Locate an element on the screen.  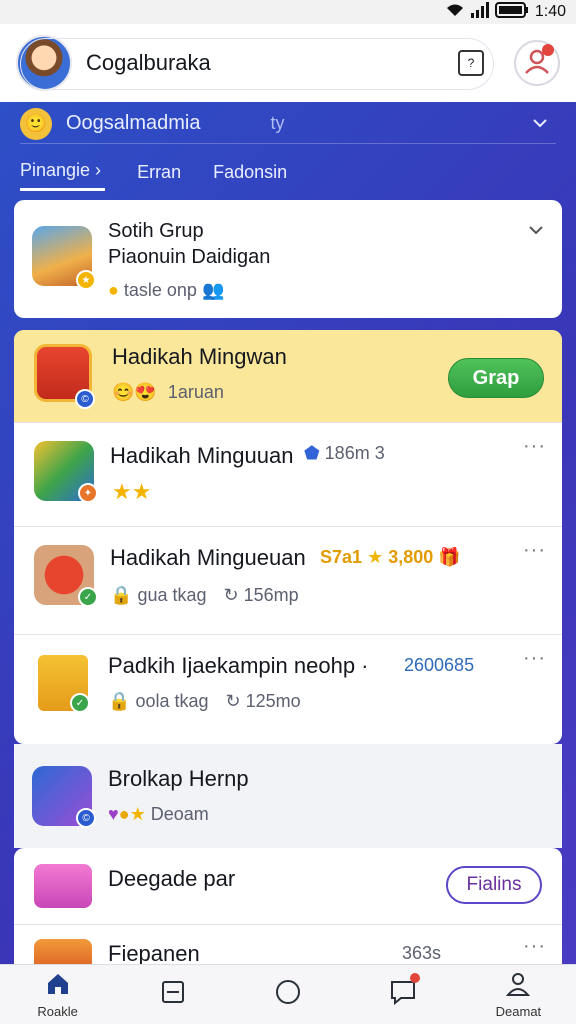
item-meta: 😊😍 1aruan is located at coordinates (168, 392).